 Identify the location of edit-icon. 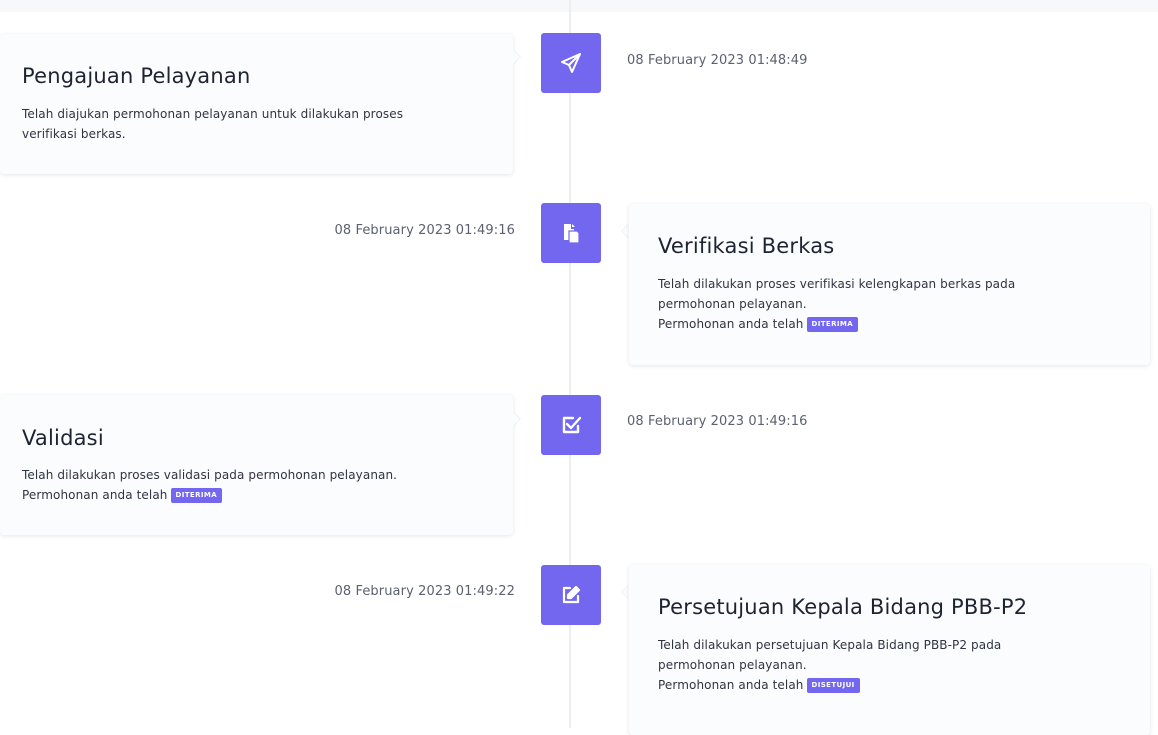
(571, 594).